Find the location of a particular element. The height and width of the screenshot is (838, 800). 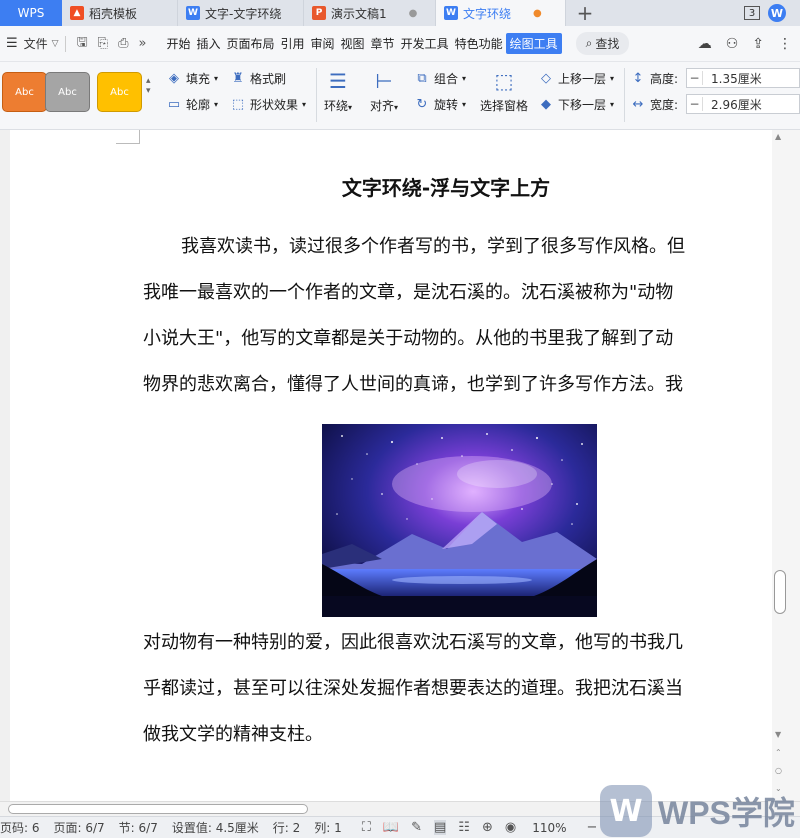

tab-presentation: P 演示文稿1 ● is located at coordinates (370, 13).